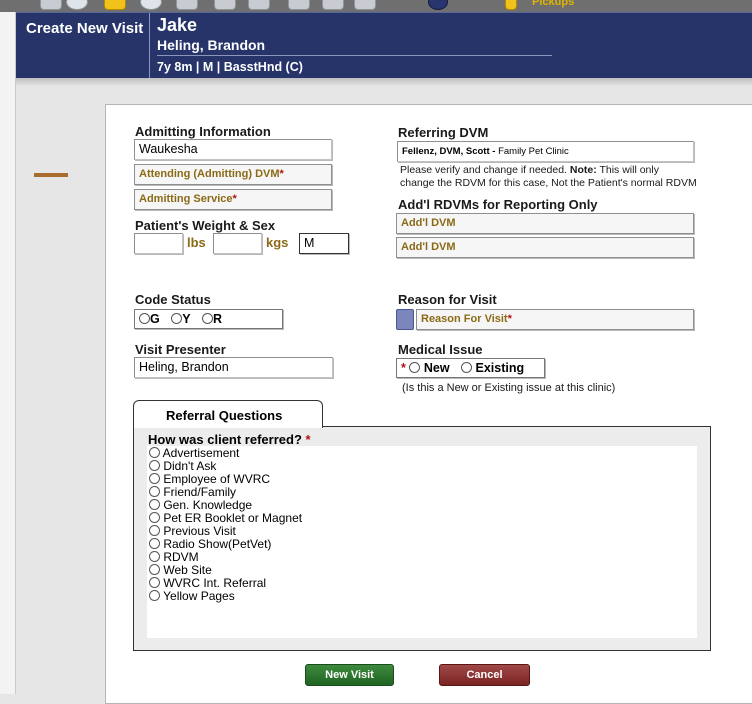 This screenshot has height=704, width=752. What do you see at coordinates (211, 45) in the screenshot?
I see `owner-name: Heling, Brandon` at bounding box center [211, 45].